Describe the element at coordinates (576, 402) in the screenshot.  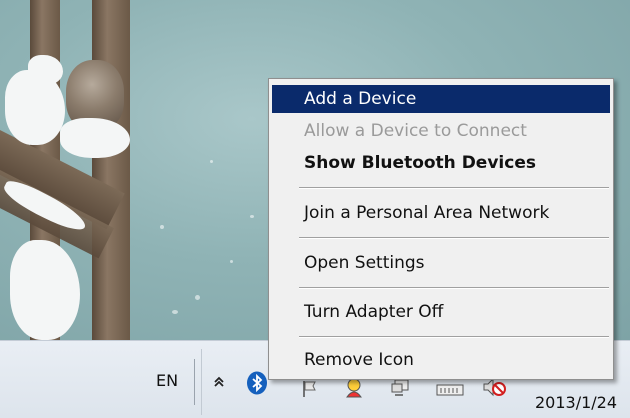
I see `clock-date: 2013/1/24` at that location.